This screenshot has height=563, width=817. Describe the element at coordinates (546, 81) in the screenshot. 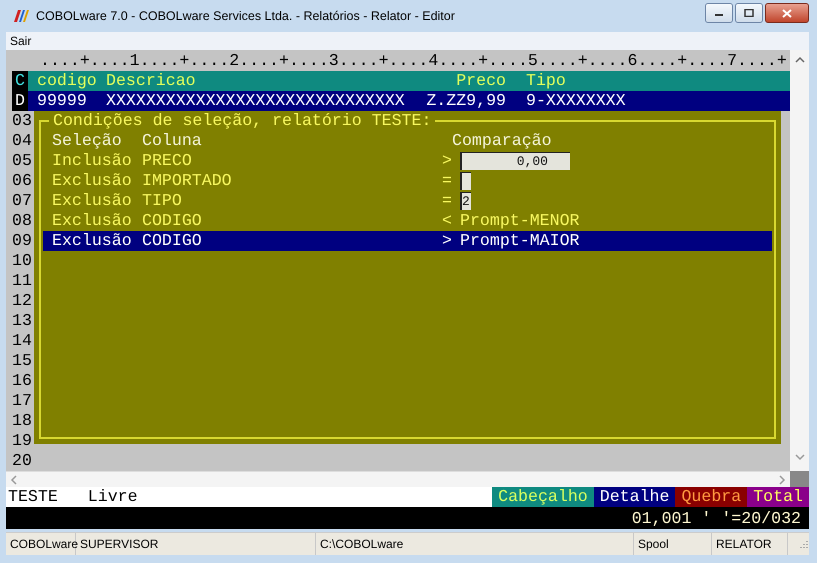

I see `column-heading: Tipo` at that location.